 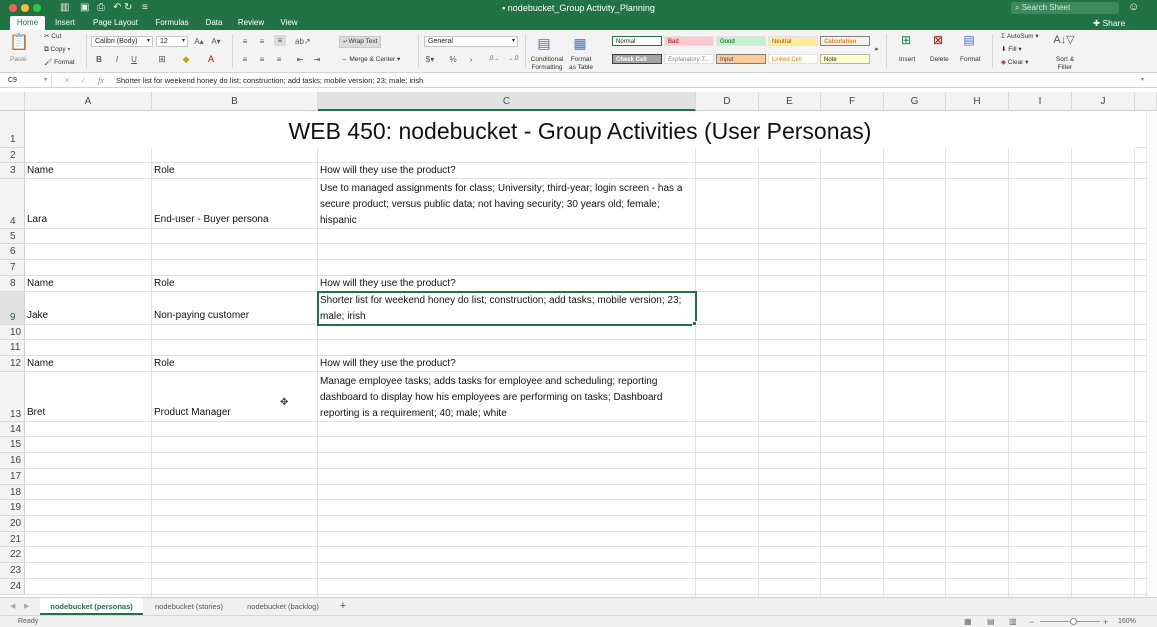 I want to click on column-header-d: D, so click(x=727, y=101).